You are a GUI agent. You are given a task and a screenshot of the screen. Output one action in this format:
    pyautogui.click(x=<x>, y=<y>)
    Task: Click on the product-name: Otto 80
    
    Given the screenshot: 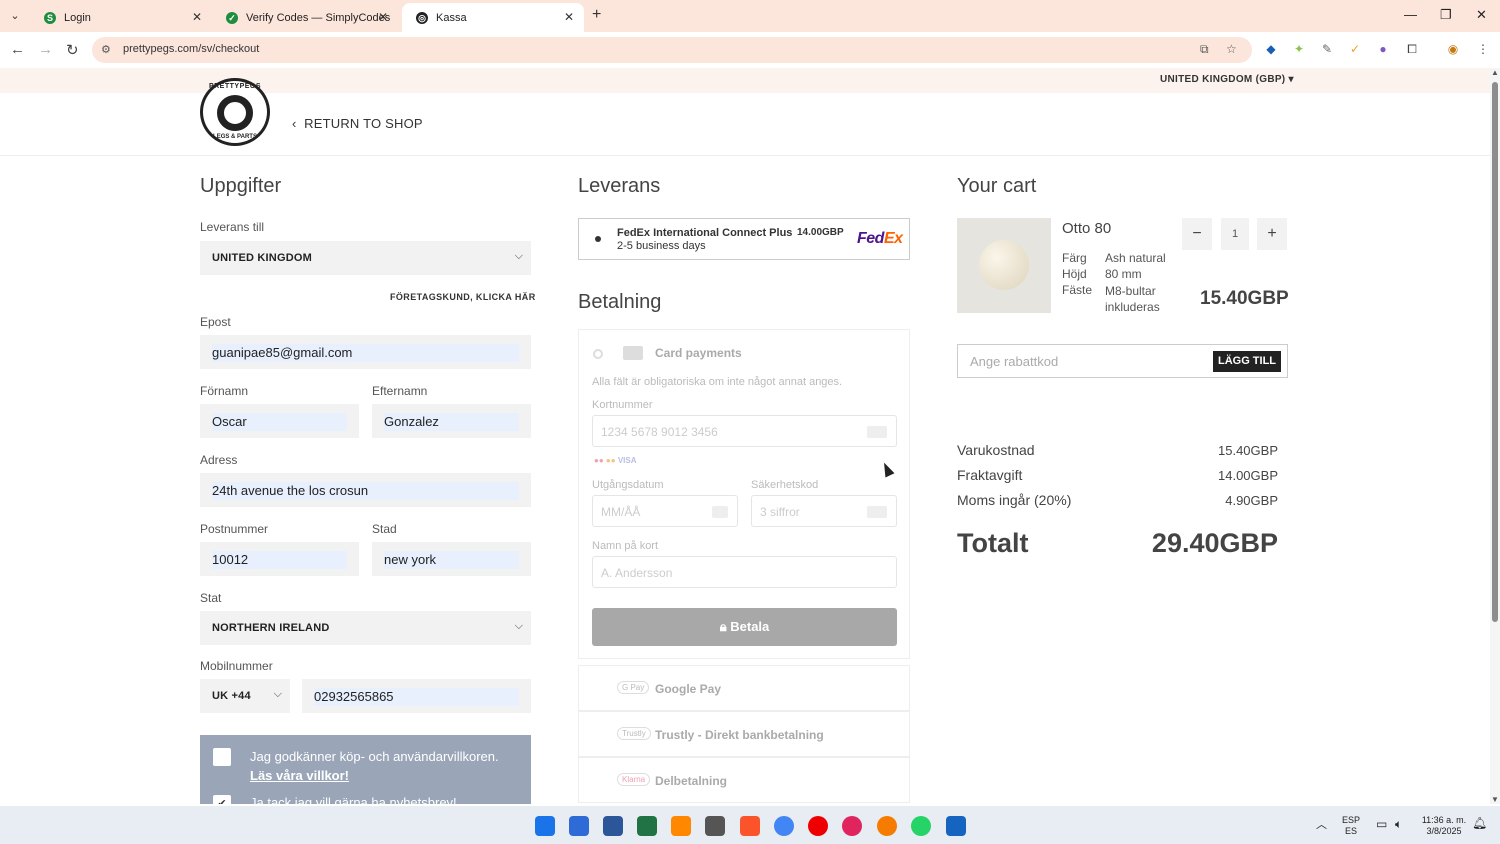 What is the action you would take?
    pyautogui.click(x=1086, y=228)
    